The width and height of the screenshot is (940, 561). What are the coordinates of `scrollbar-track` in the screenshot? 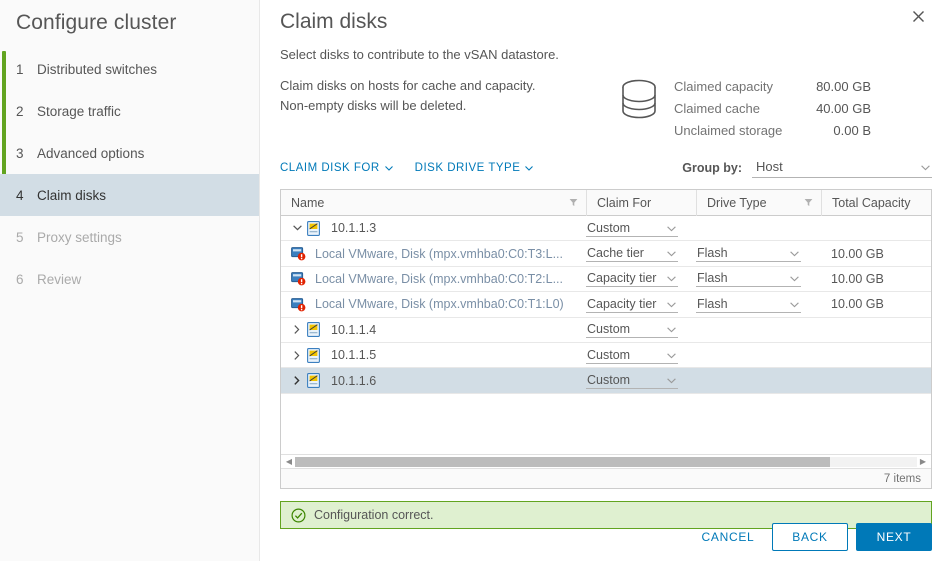 It's located at (606, 461).